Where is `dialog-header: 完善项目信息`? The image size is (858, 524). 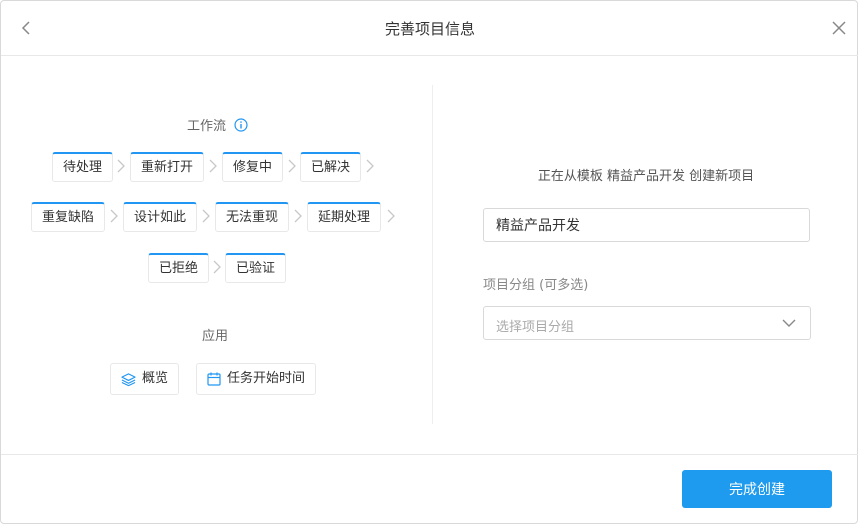 dialog-header: 完善项目信息 is located at coordinates (429, 28).